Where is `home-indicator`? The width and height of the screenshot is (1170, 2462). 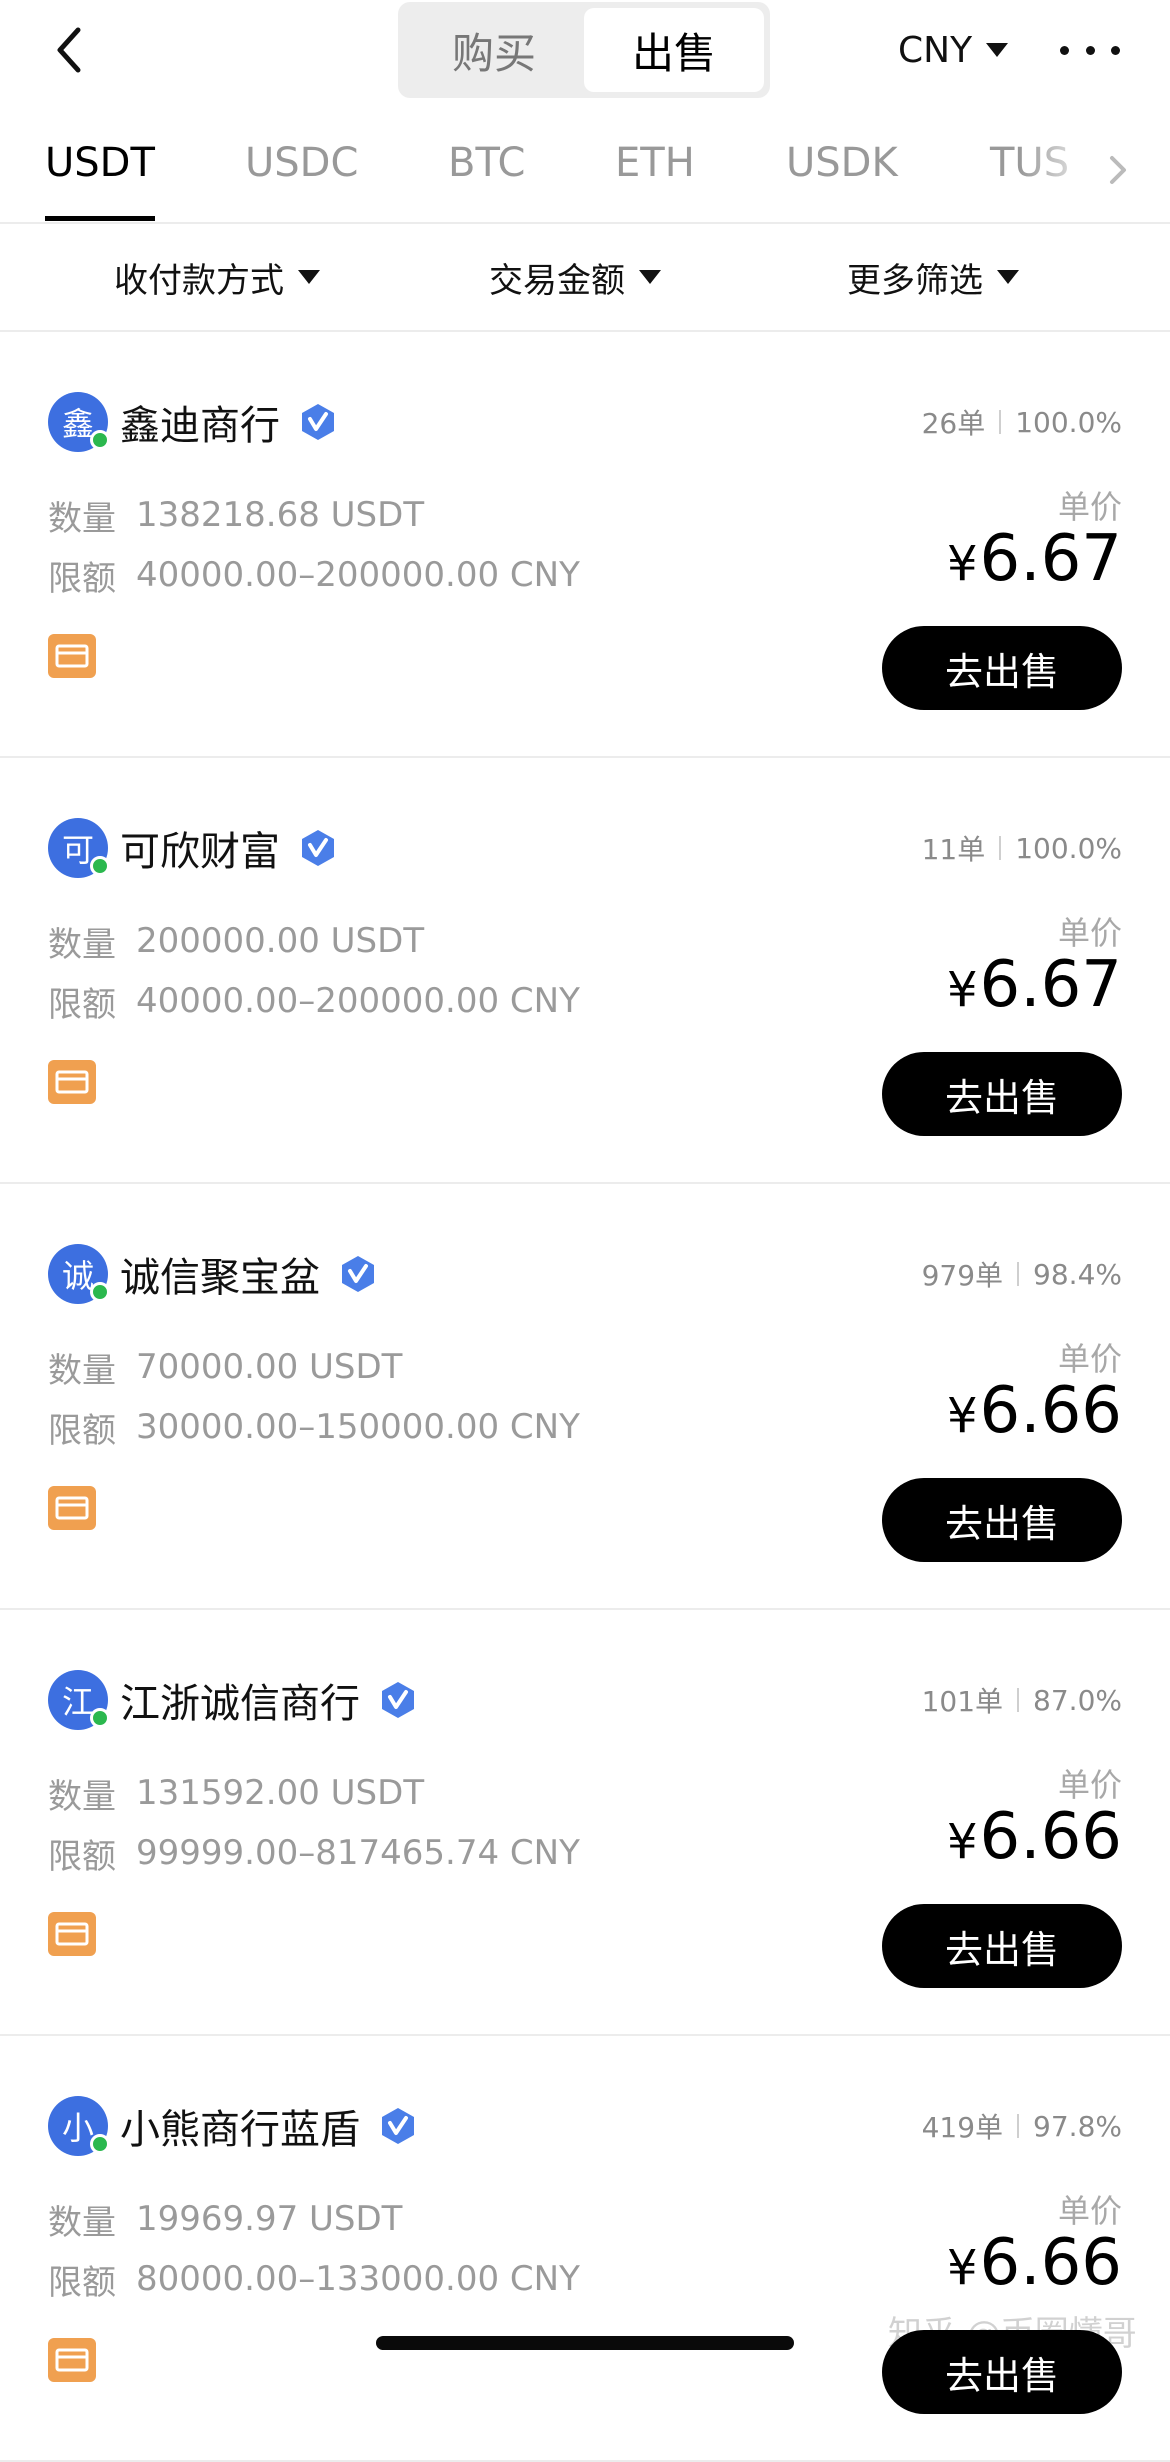 home-indicator is located at coordinates (585, 2343).